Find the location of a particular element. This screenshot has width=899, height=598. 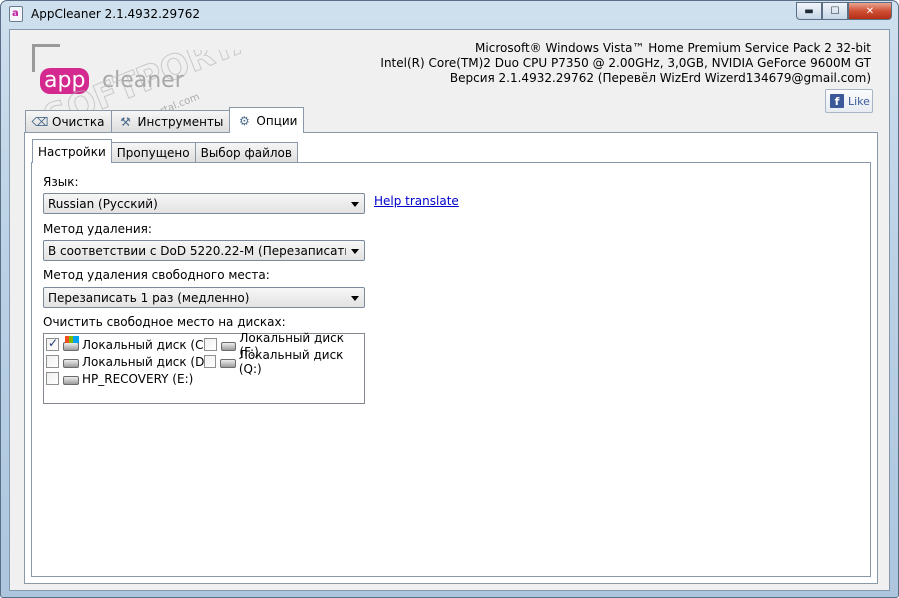

drive-q: Локальный диск (Q:) is located at coordinates (284, 362).